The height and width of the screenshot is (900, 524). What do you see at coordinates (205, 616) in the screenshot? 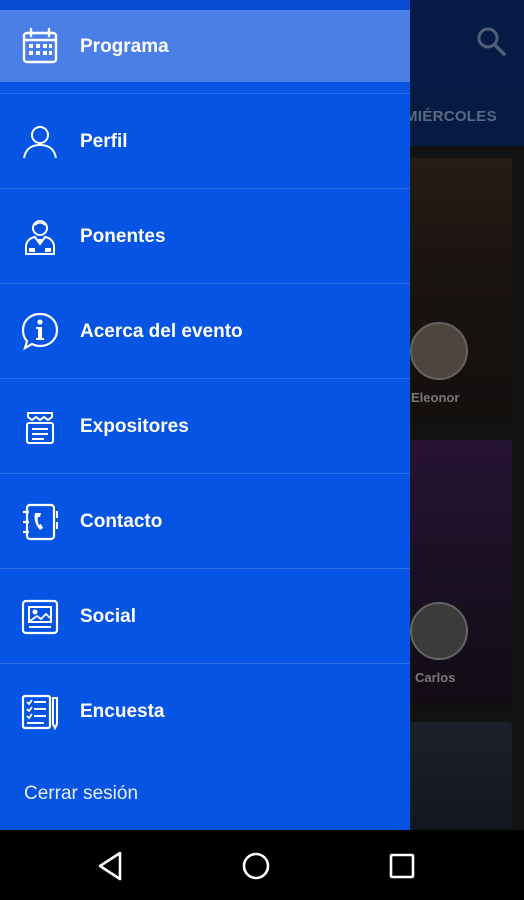
I see `menu-item-social: Social` at bounding box center [205, 616].